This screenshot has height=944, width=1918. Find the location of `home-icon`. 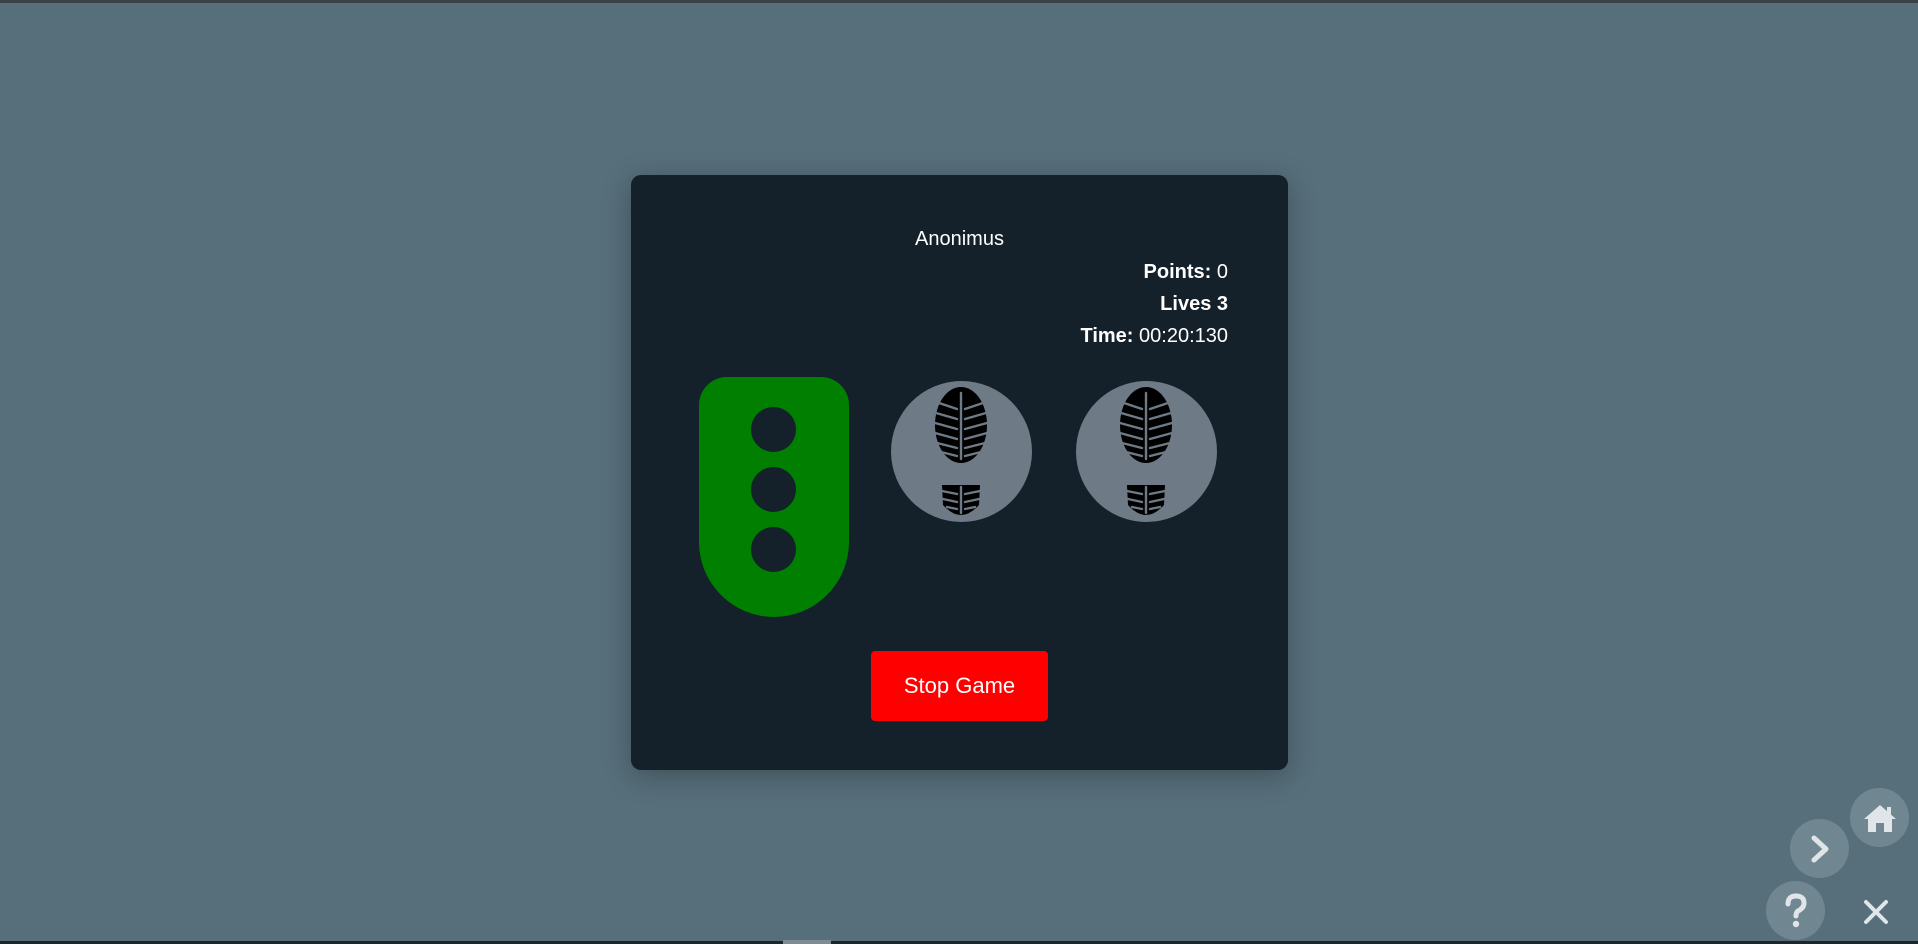

home-icon is located at coordinates (1879, 818).